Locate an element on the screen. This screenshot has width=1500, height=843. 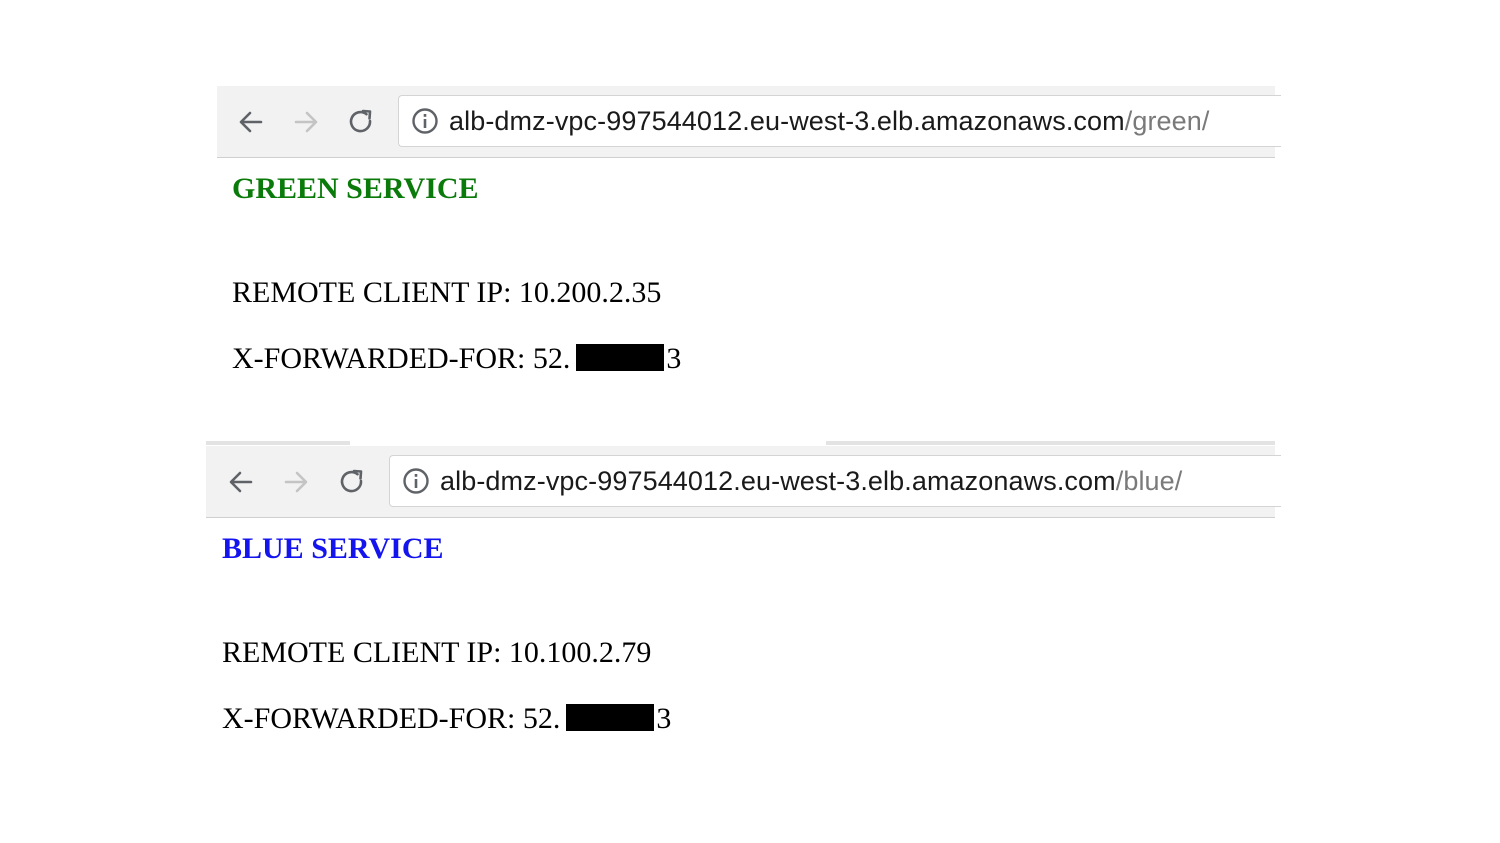
service-title: GREEN SERVICE is located at coordinates (355, 188).